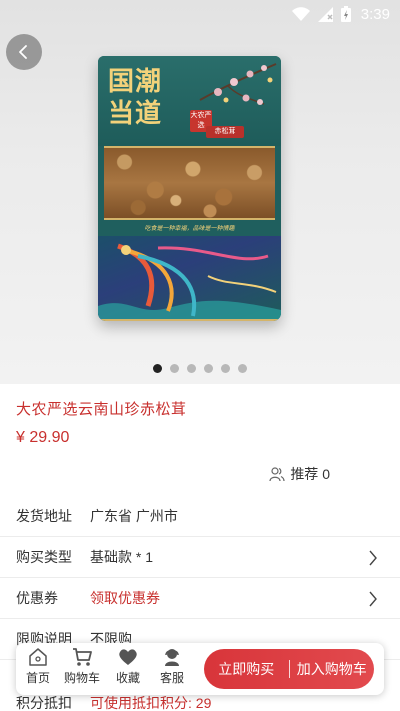 Image resolution: width=400 pixels, height=711 pixels. I want to click on product-price: ¥ 29.90, so click(43, 437).